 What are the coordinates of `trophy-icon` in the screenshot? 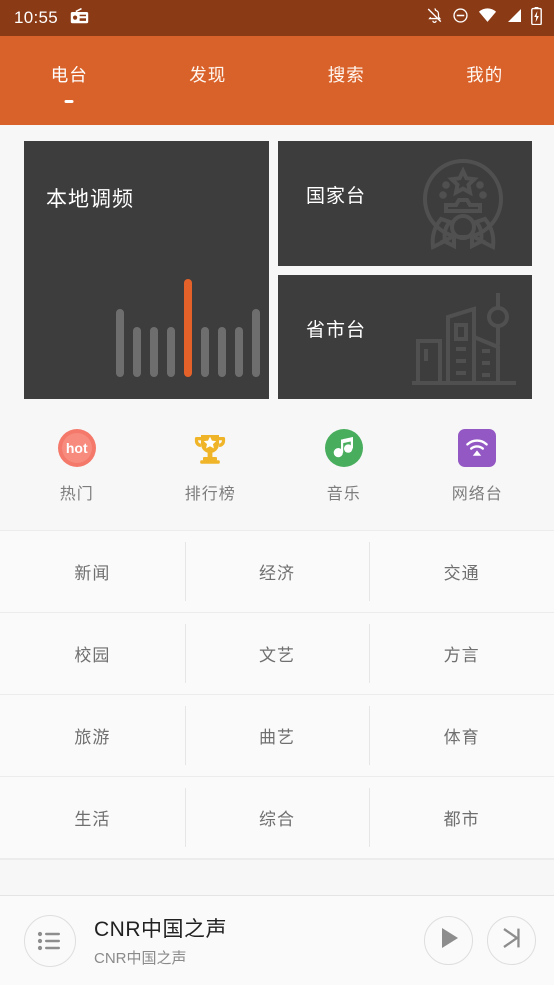 It's located at (210, 448).